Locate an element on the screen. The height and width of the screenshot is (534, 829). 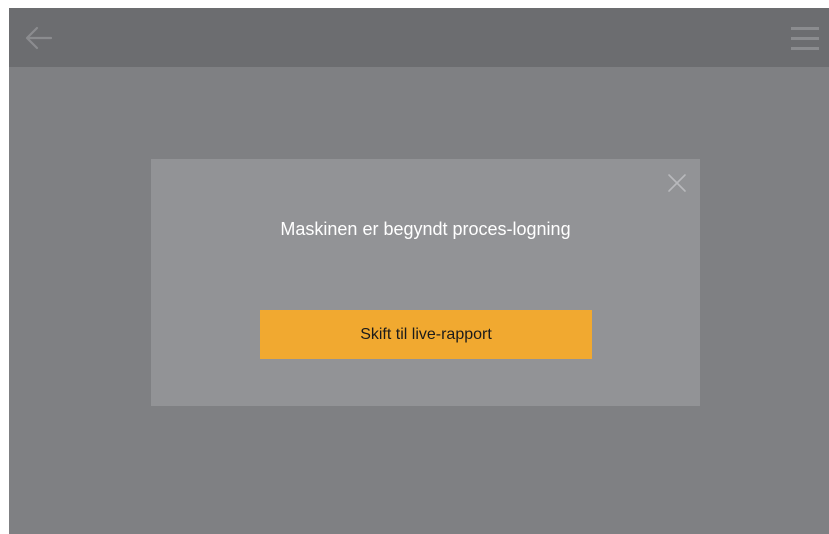
dialog-message: Maskinen er begyndt proces-logning is located at coordinates (425, 229).